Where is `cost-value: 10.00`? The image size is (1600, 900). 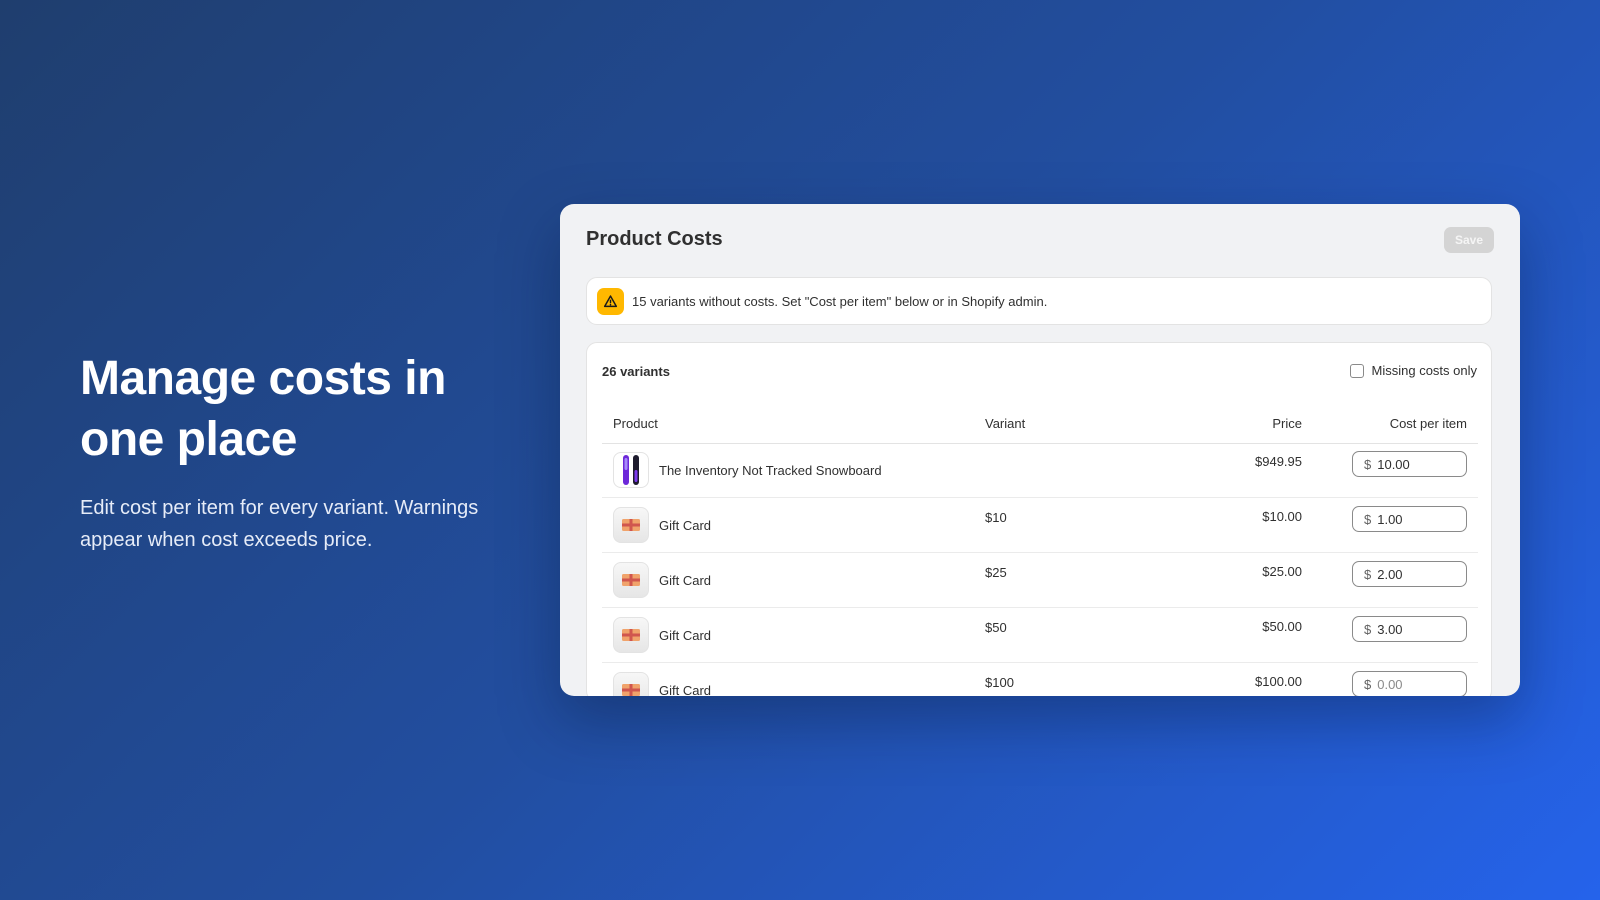
cost-value: 10.00 is located at coordinates (1393, 464).